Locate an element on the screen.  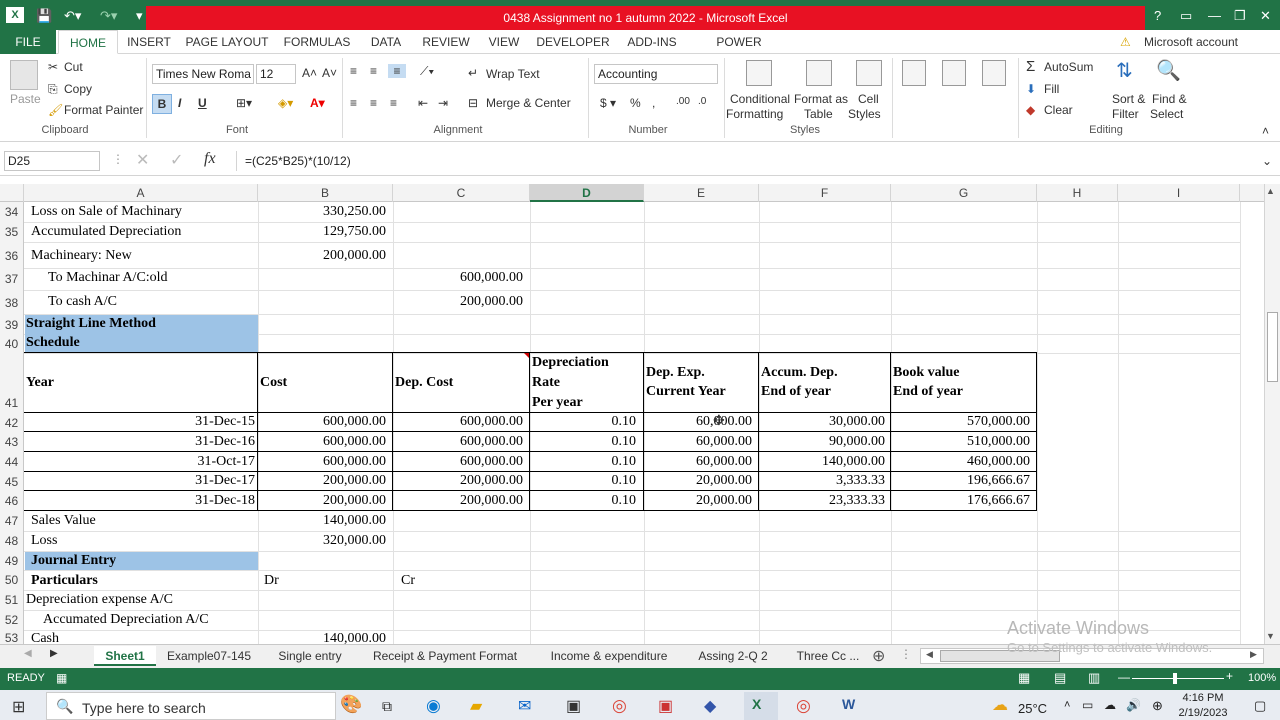
comma-icon: , is located at coordinates (653, 103).